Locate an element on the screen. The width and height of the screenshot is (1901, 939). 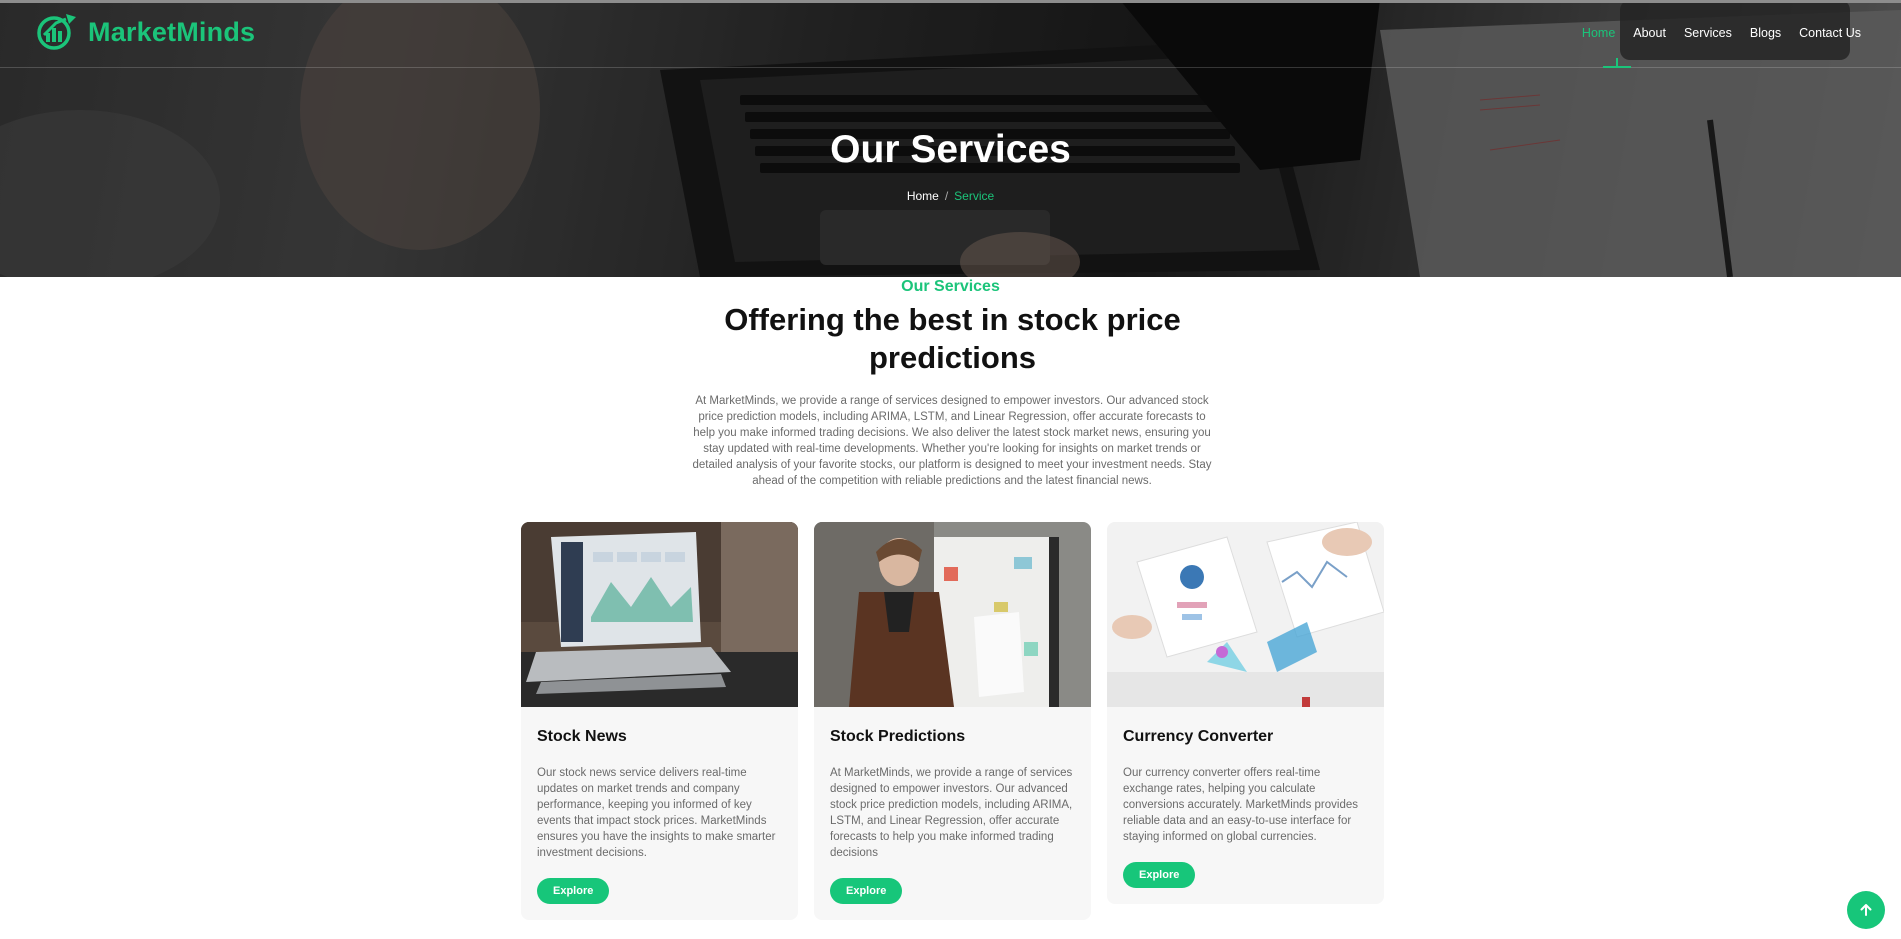
brand: MarketMinds is located at coordinates (145, 32).